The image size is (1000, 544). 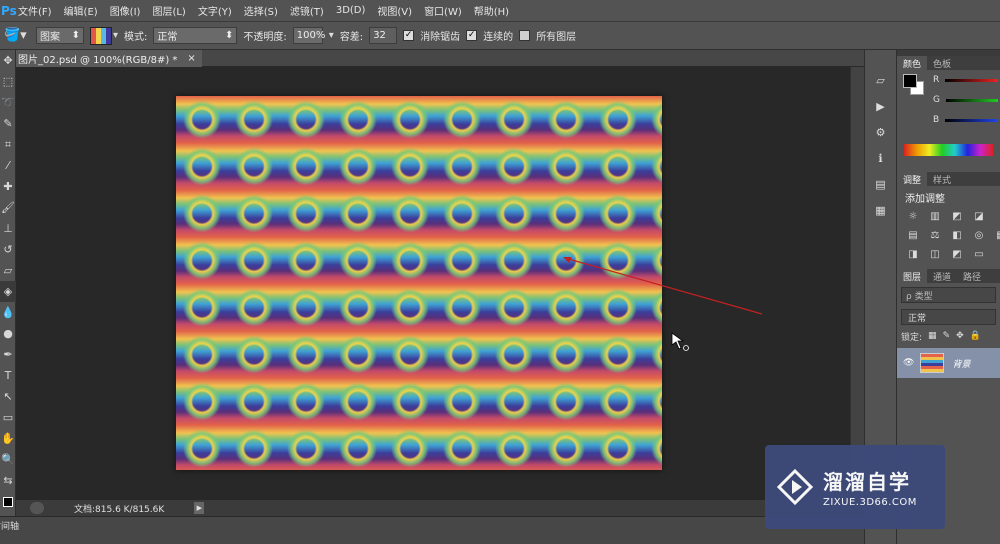 What do you see at coordinates (199, 508) in the screenshot?
I see `status-arrow-icon: ▶` at bounding box center [199, 508].